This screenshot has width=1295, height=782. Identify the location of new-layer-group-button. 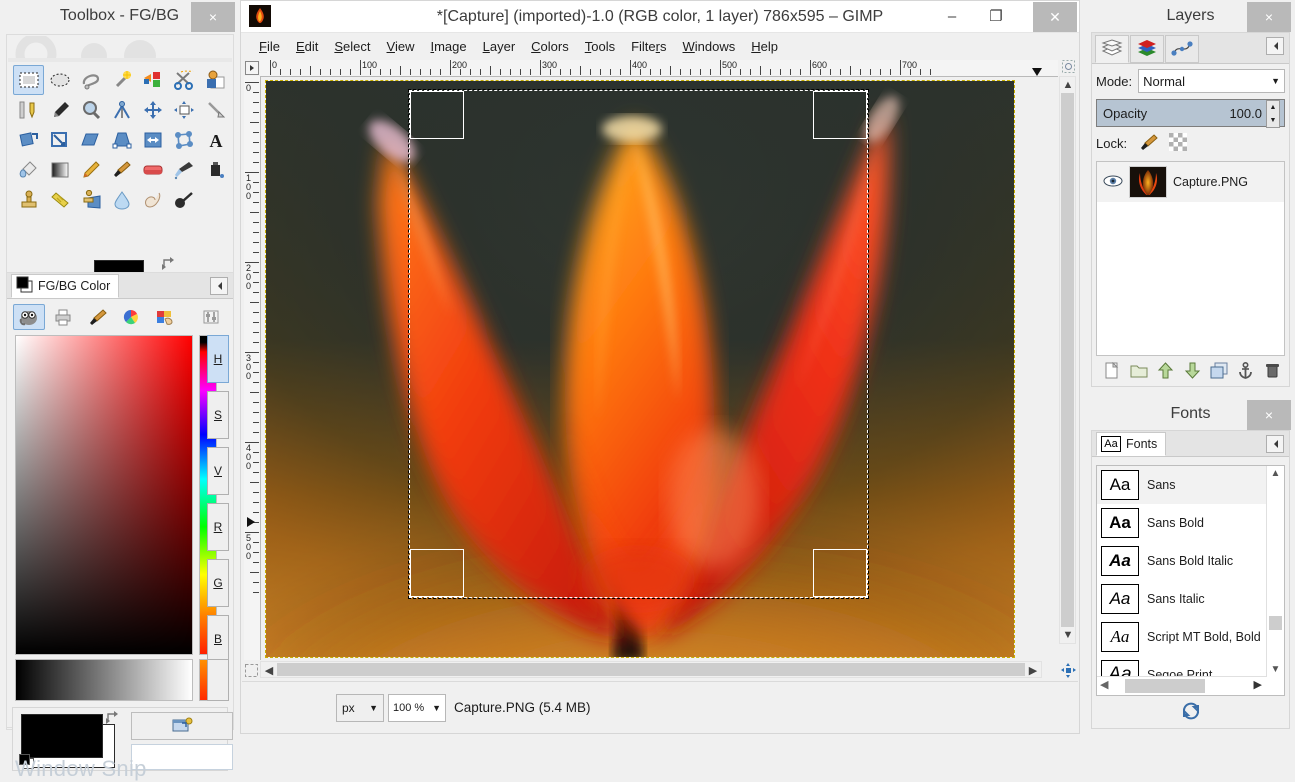
(1139, 370).